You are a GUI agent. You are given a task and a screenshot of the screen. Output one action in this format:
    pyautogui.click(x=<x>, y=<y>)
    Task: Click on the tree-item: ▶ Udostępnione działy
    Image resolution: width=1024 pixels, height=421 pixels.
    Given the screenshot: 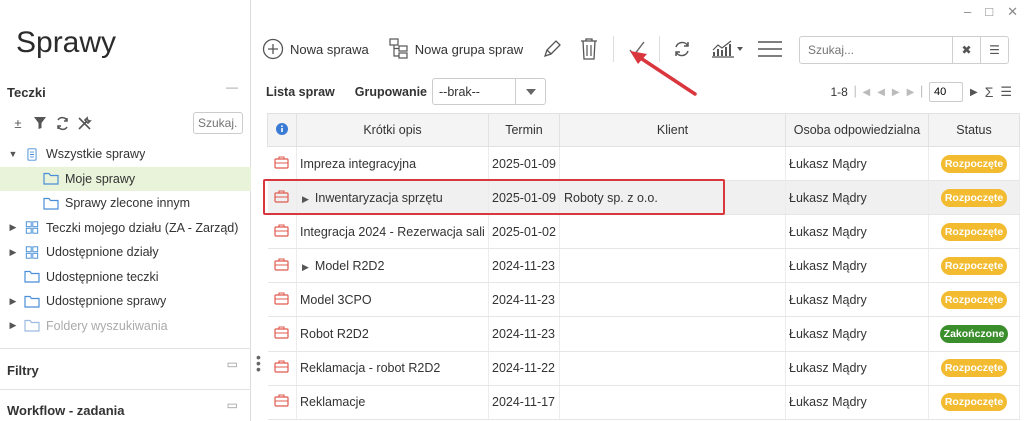 What is the action you would take?
    pyautogui.click(x=125, y=252)
    